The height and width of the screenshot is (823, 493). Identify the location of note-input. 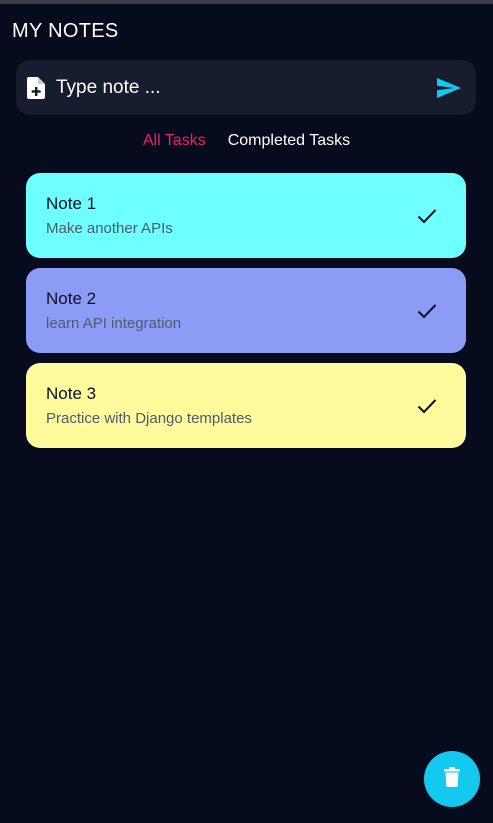
(246, 87).